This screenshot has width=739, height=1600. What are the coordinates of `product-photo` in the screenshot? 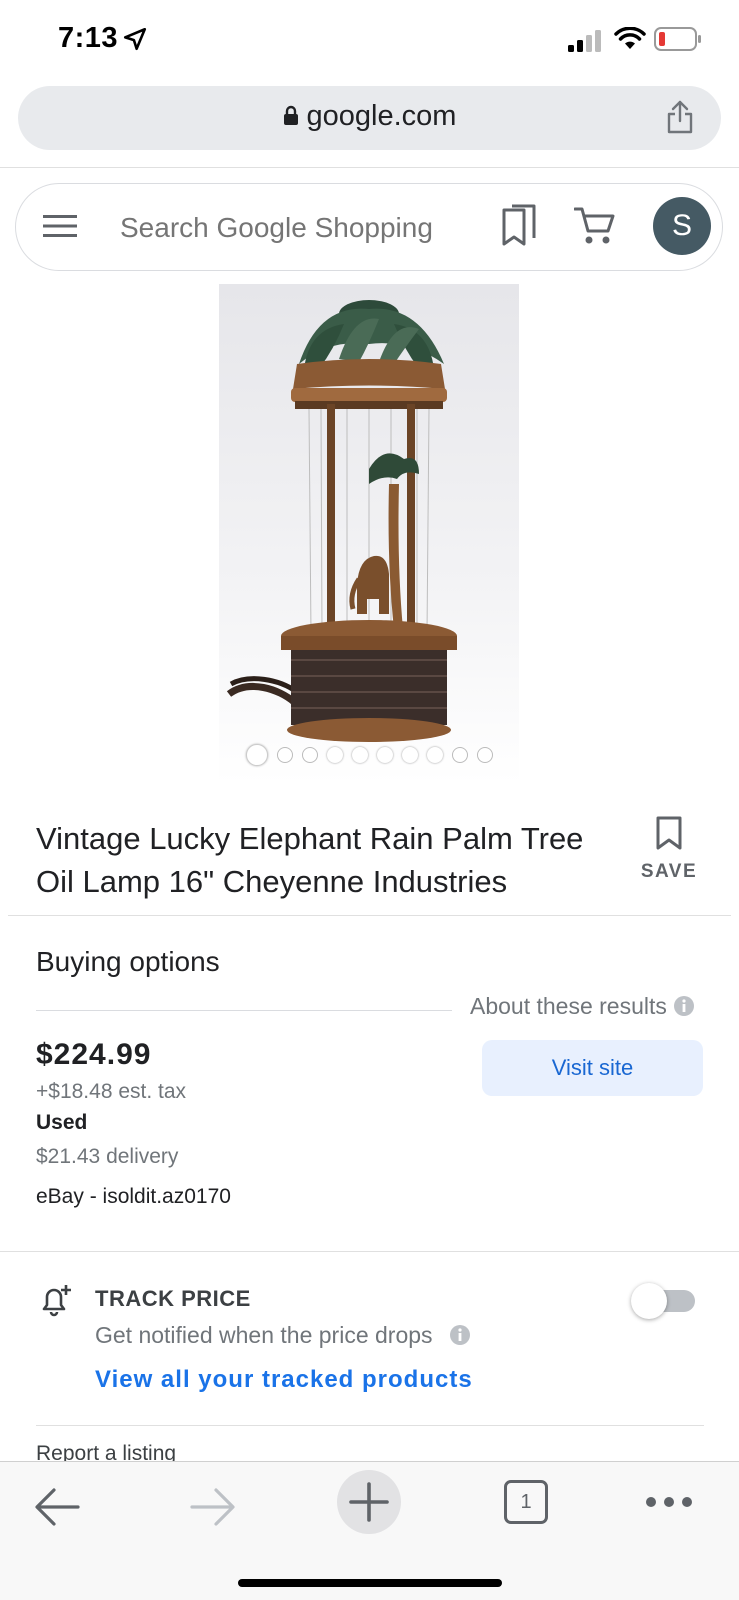 It's located at (341, 521).